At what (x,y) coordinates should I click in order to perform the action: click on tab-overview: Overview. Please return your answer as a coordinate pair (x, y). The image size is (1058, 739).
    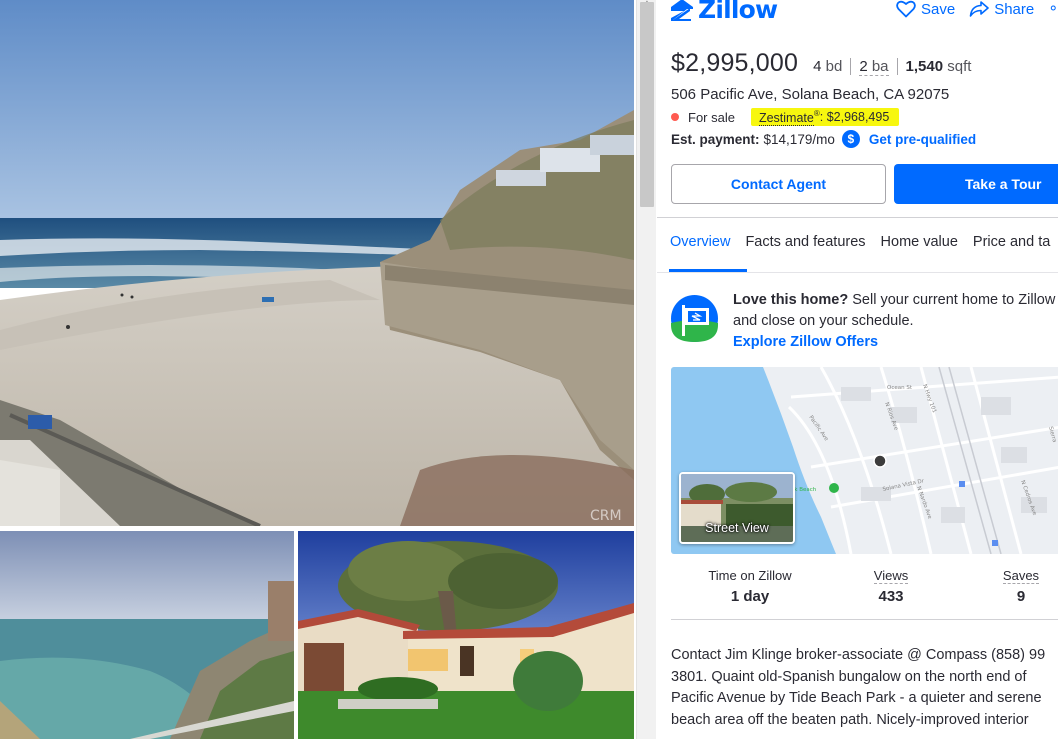
    Looking at the image, I should click on (700, 242).